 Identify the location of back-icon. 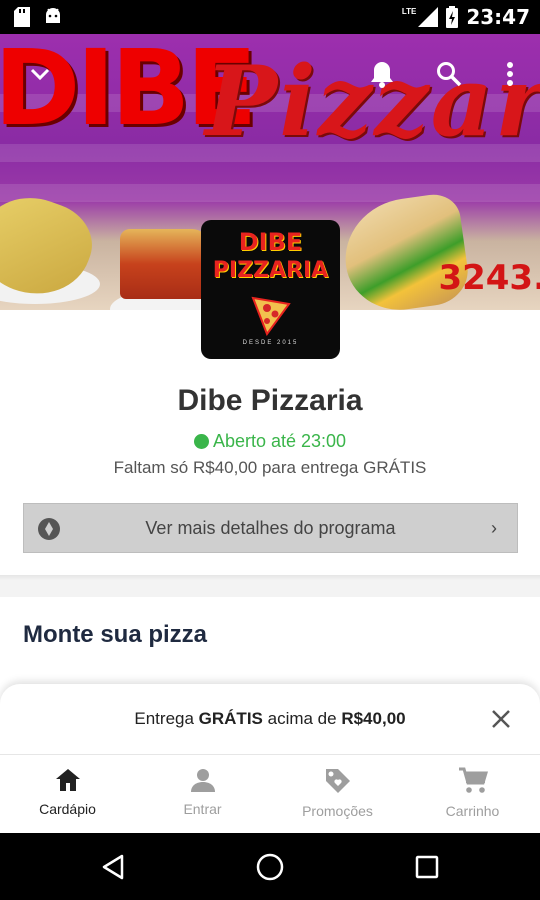
(113, 867).